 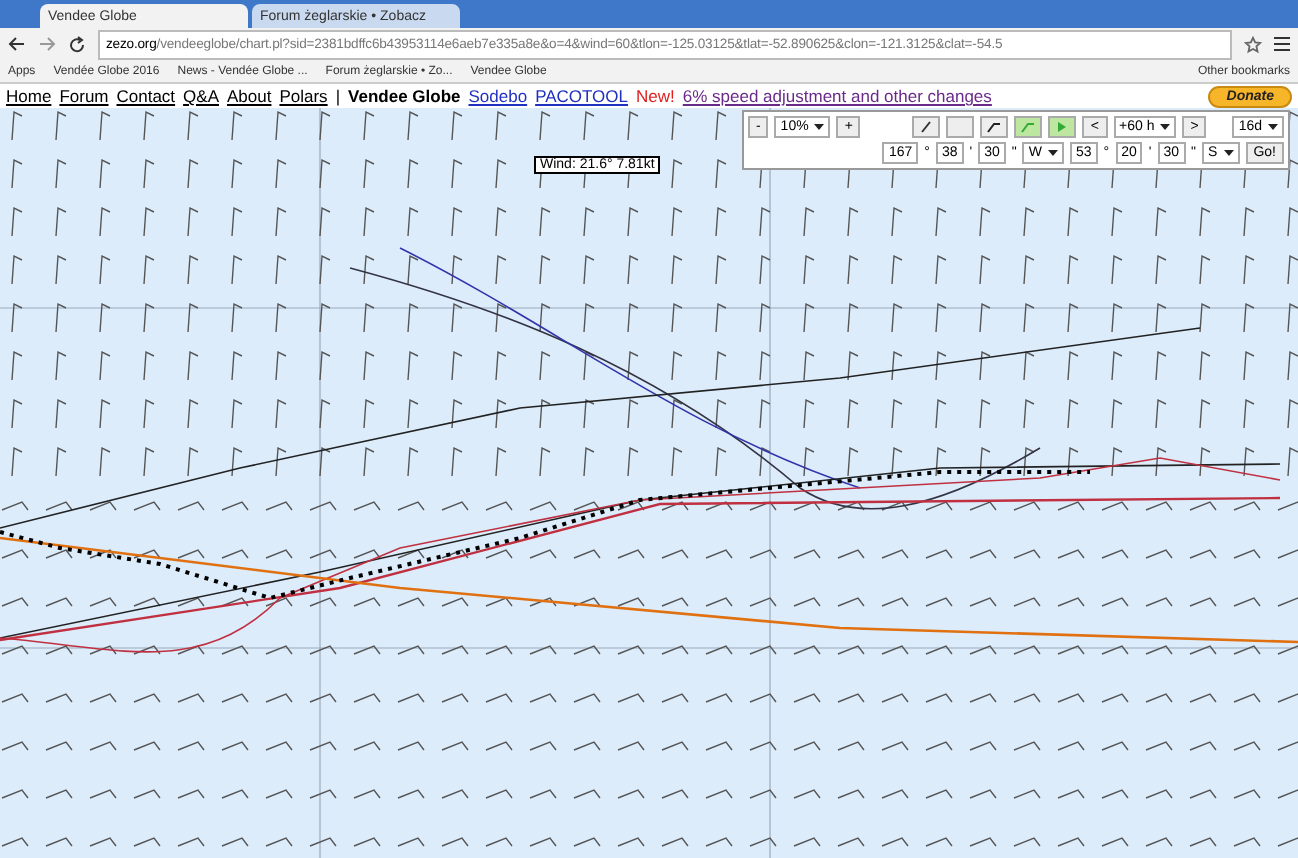 I want to click on news-link: 6% speed adjustment and other changes, so click(x=837, y=96).